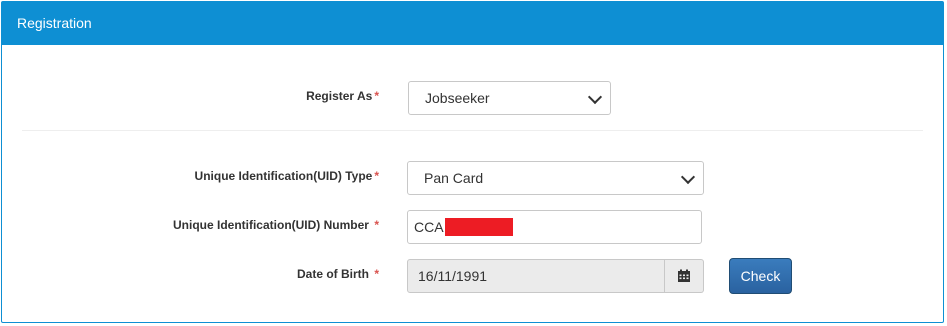 Image resolution: width=947 pixels, height=326 pixels. I want to click on panel-title: Registration, so click(54, 23).